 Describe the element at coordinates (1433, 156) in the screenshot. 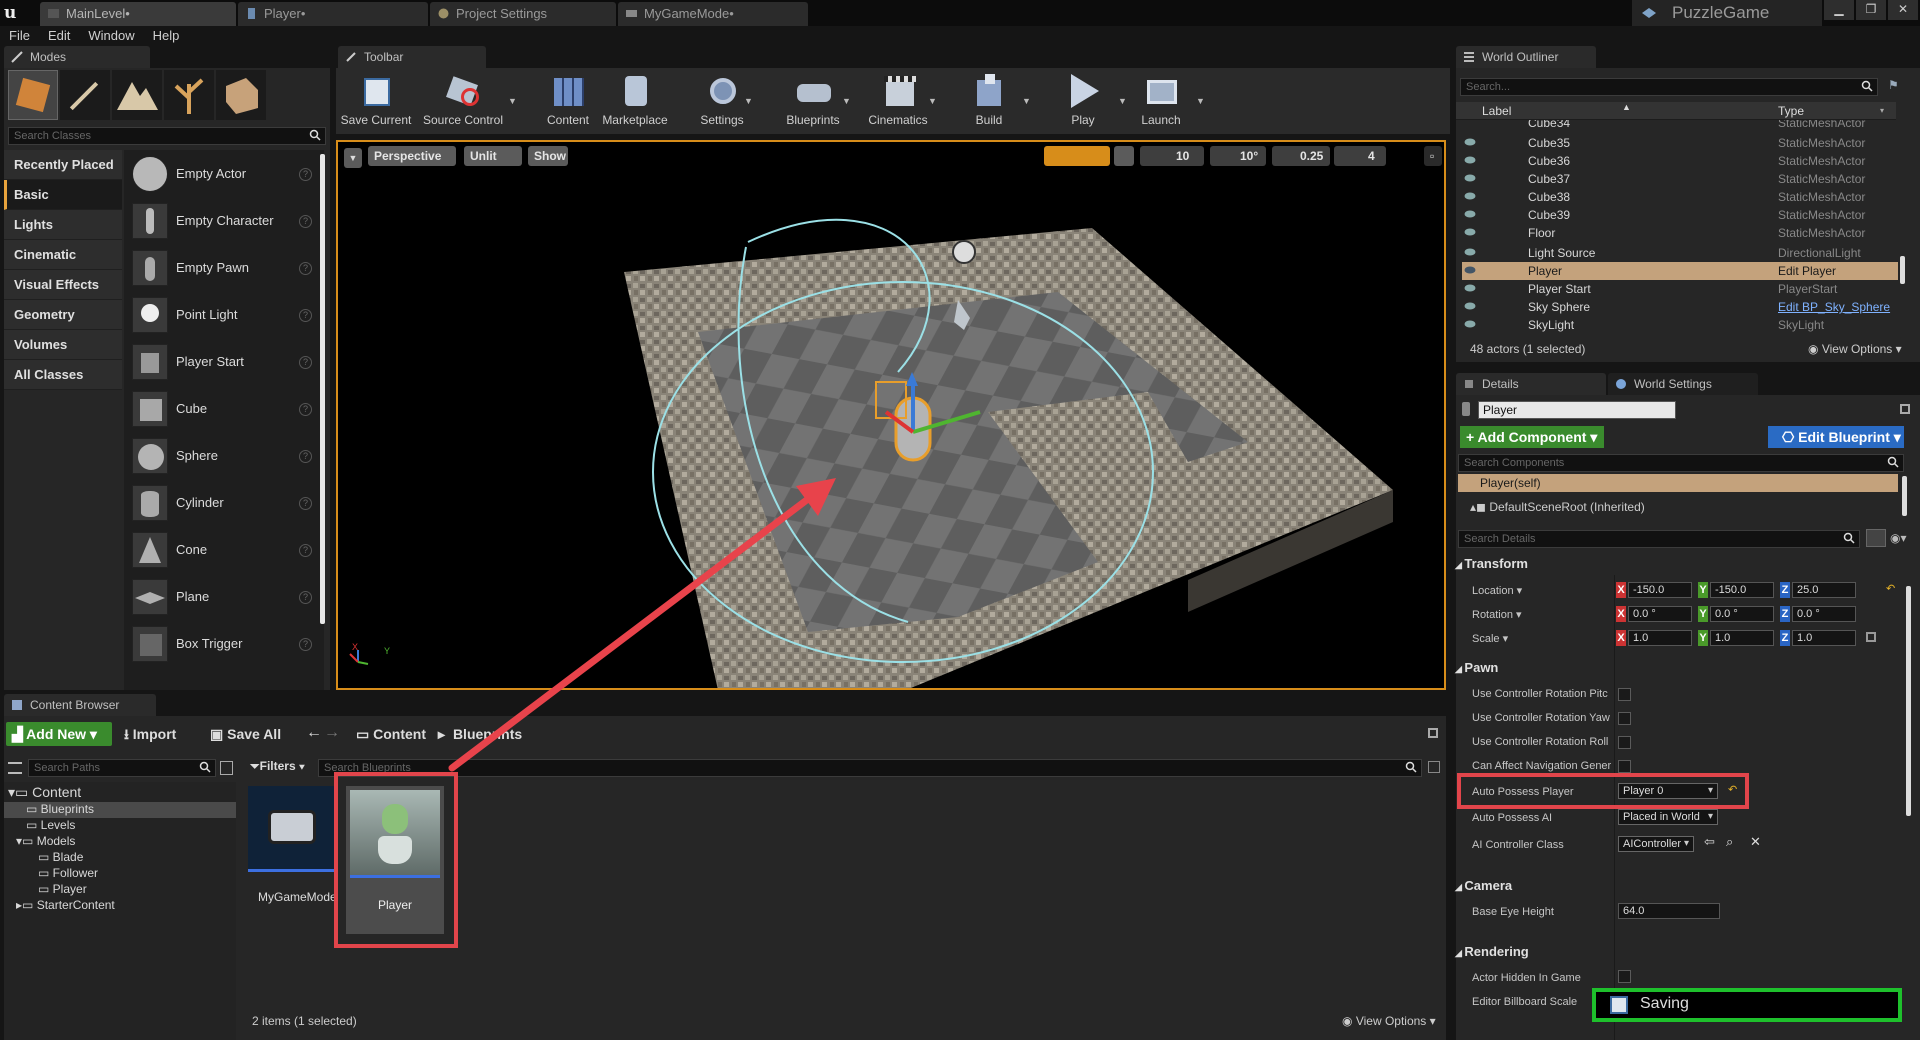

I see `maximize-viewport-button: ▫` at that location.